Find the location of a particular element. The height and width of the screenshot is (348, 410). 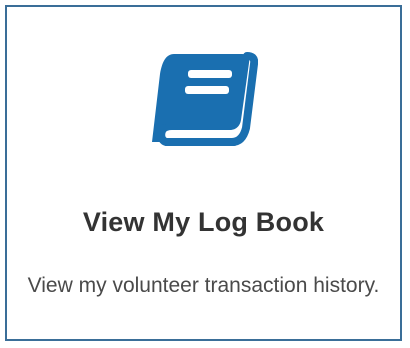

card-description: View my volunteer transaction history. is located at coordinates (203, 285).